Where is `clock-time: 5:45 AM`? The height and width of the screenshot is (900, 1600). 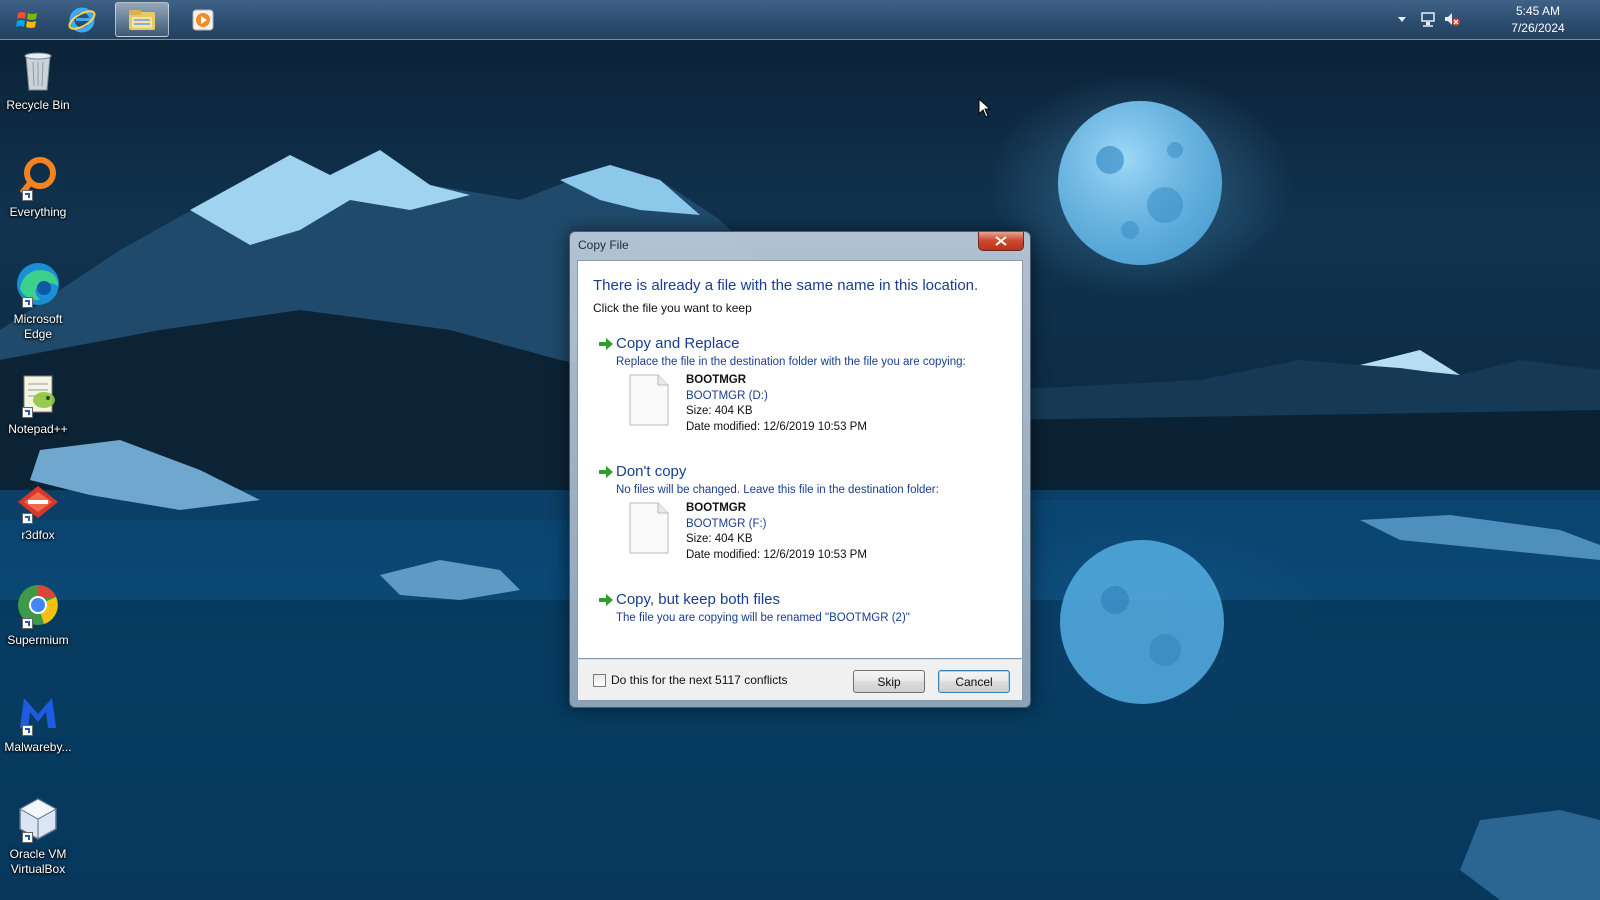
clock-time: 5:45 AM is located at coordinates (1538, 11).